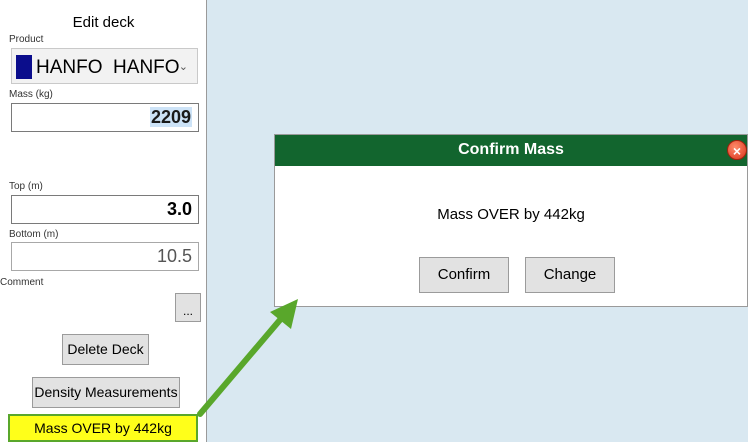 The width and height of the screenshot is (748, 442). What do you see at coordinates (247, 358) in the screenshot?
I see `arrow-annotation` at bounding box center [247, 358].